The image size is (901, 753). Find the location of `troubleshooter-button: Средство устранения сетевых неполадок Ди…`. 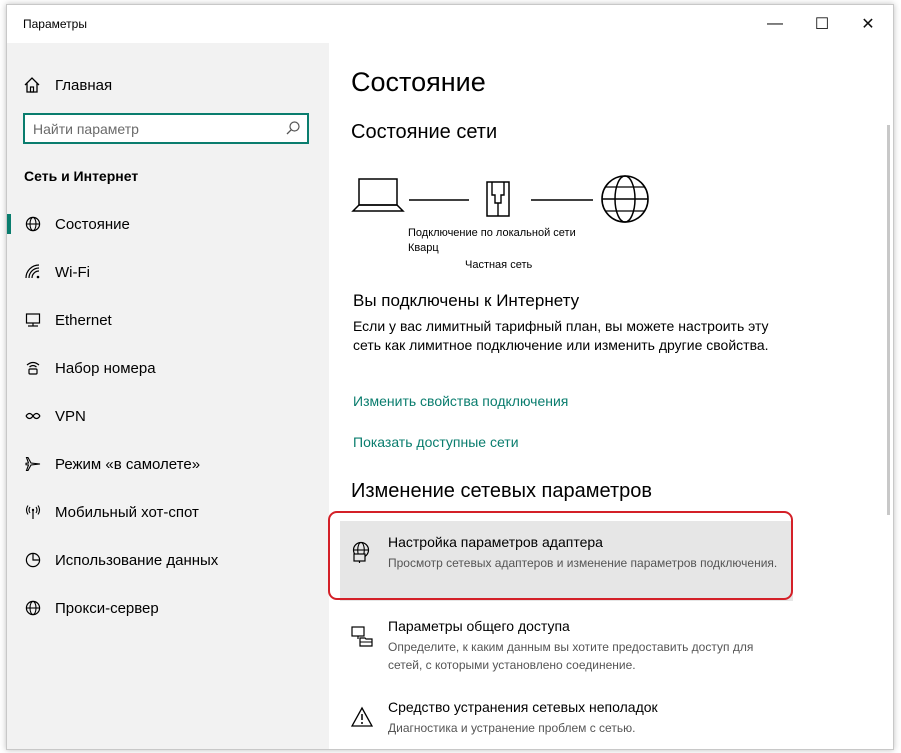

troubleshooter-button: Средство устранения сетевых неполадок Ди… is located at coordinates (566, 717).